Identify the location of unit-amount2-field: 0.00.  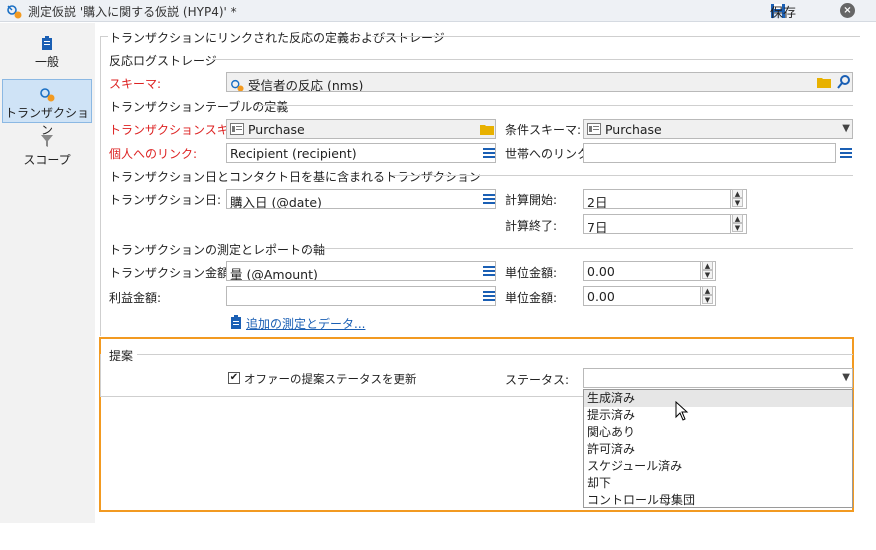
(649, 296).